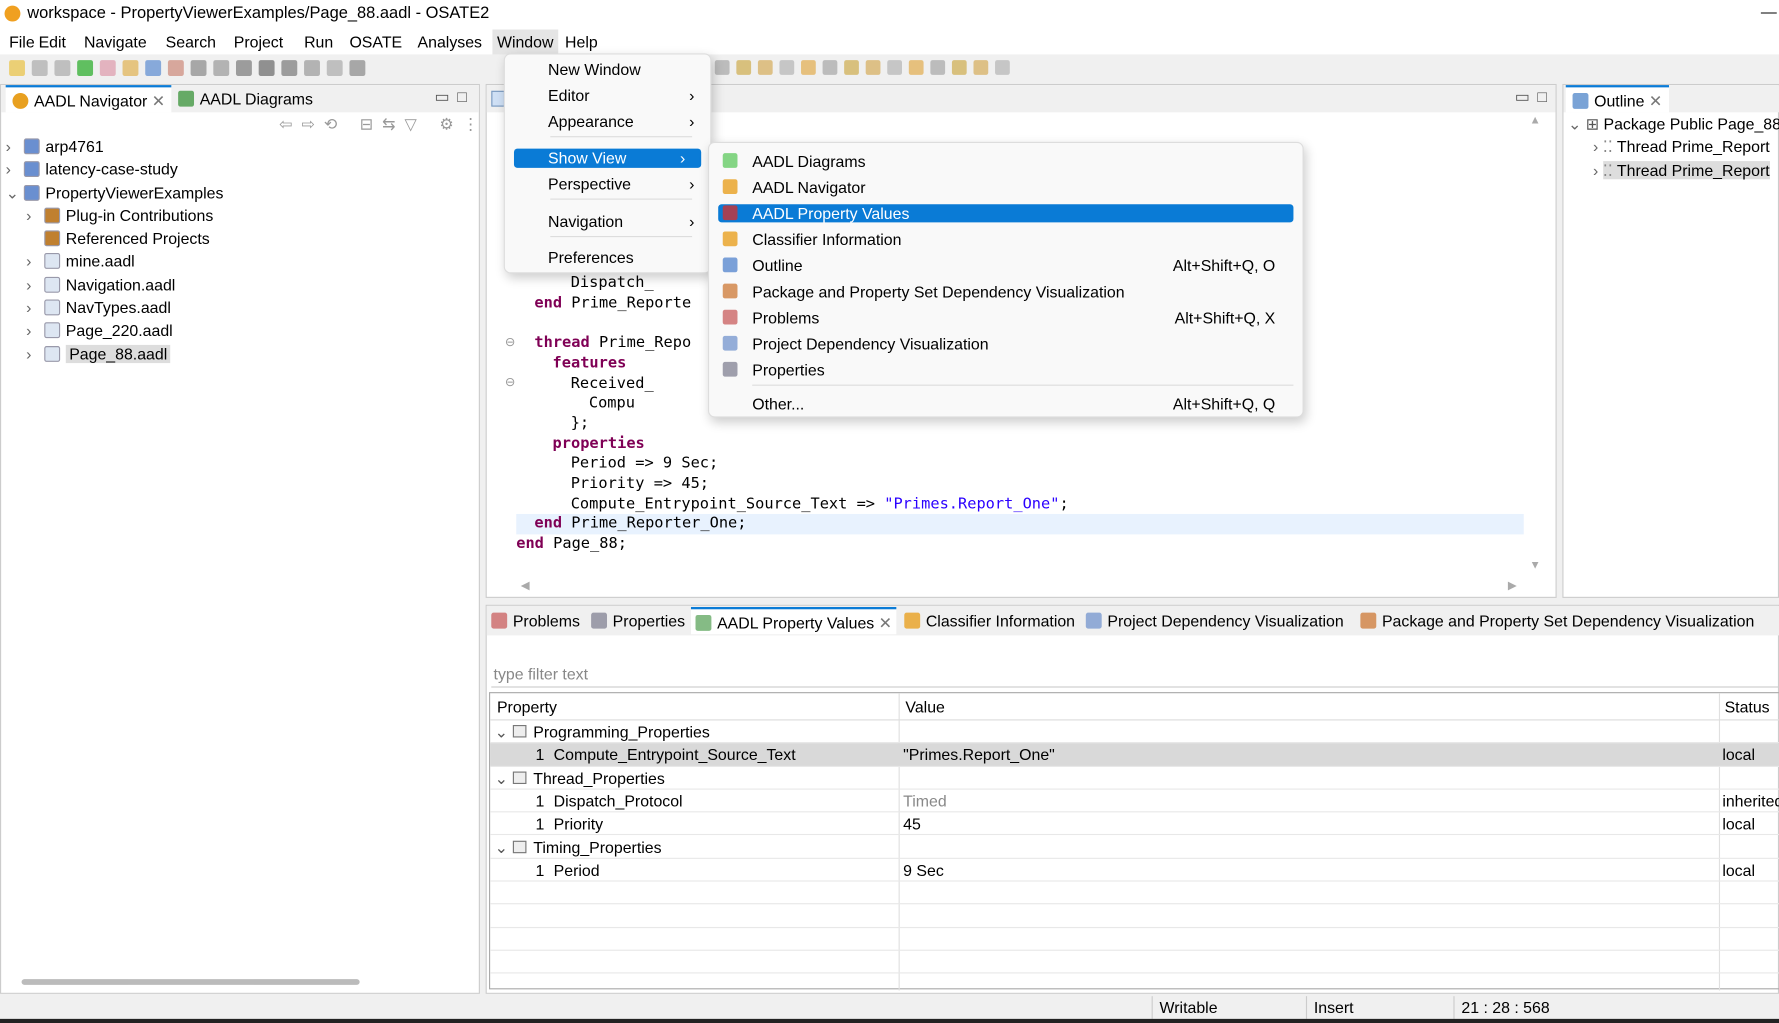 This screenshot has width=1779, height=1023. Describe the element at coordinates (607, 221) in the screenshot. I see `menu-item-navigation: Navigation ›` at that location.